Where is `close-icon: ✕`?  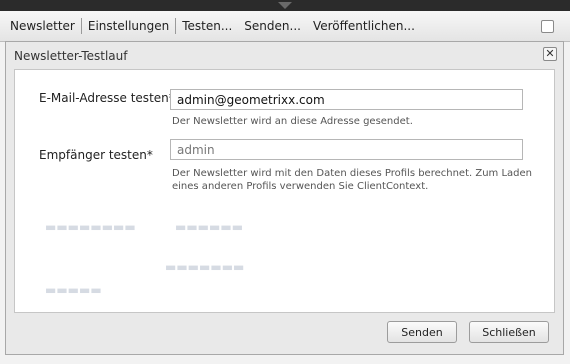 close-icon: ✕ is located at coordinates (550, 54).